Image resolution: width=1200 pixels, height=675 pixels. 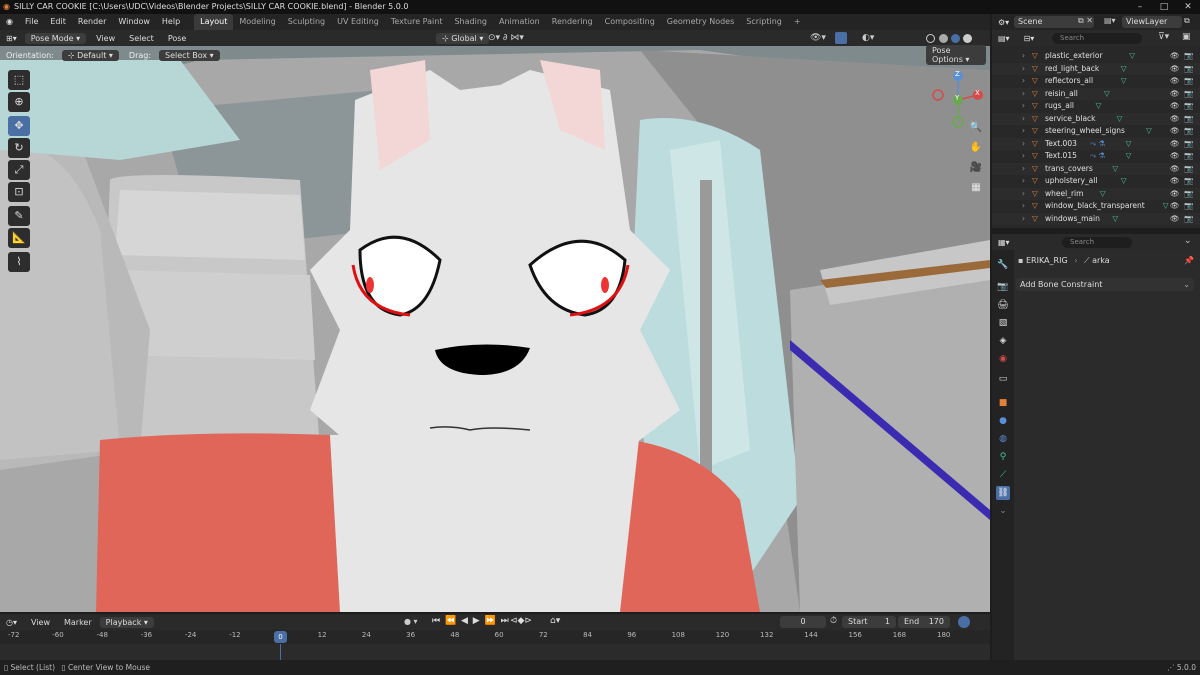 I want to click on keyframe-jump-icon: ⊲◆⊳, so click(x=521, y=621).